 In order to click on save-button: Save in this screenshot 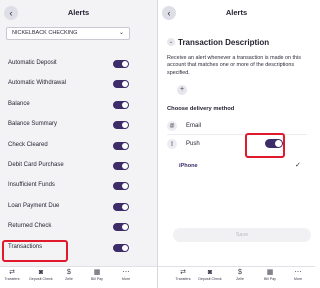, I will do `click(242, 235)`.